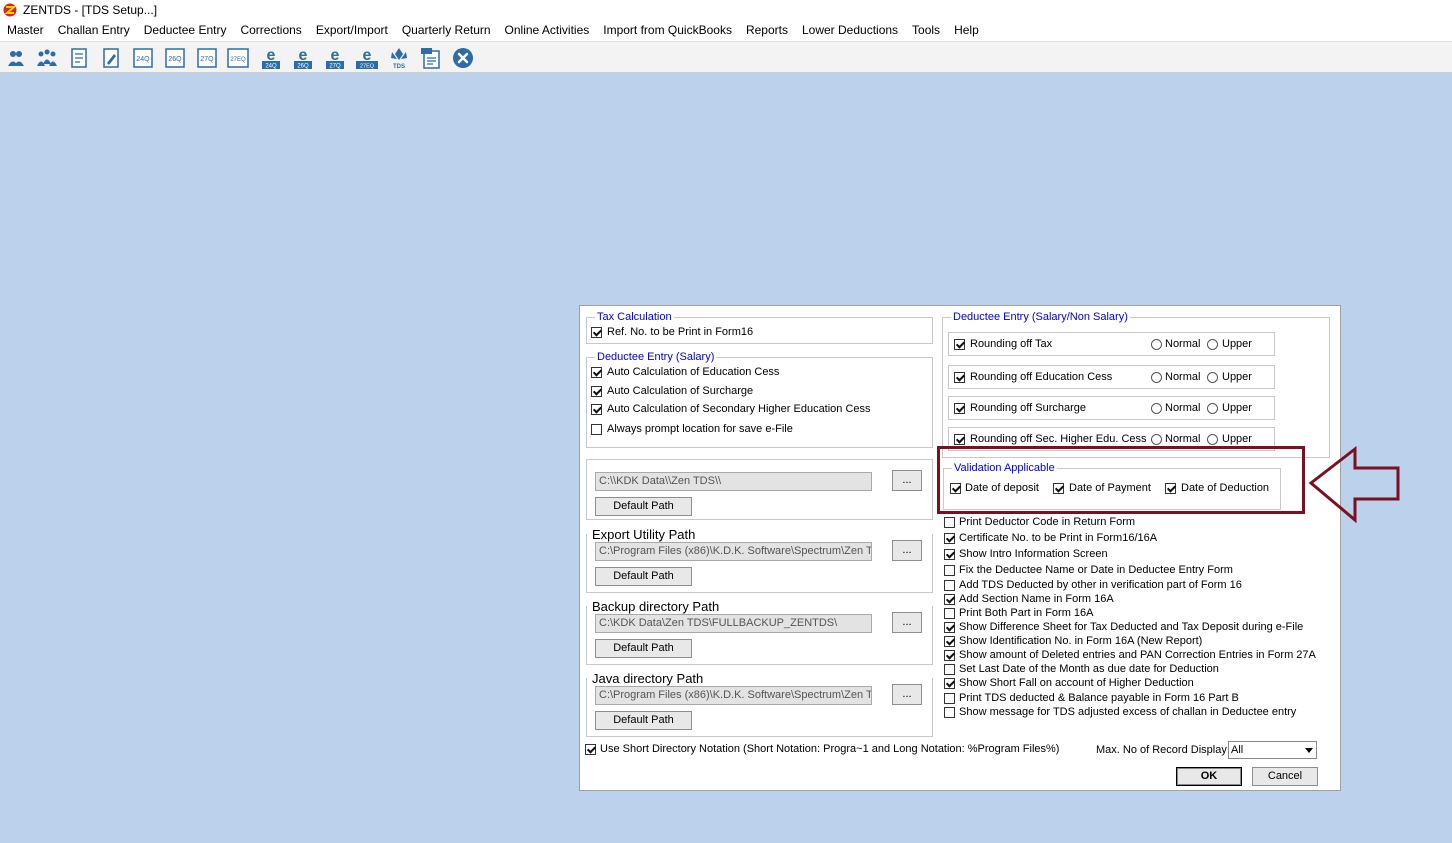 The height and width of the screenshot is (843, 1452). Describe the element at coordinates (1156, 344) in the screenshot. I see `rounding-tax-normal-radio` at that location.